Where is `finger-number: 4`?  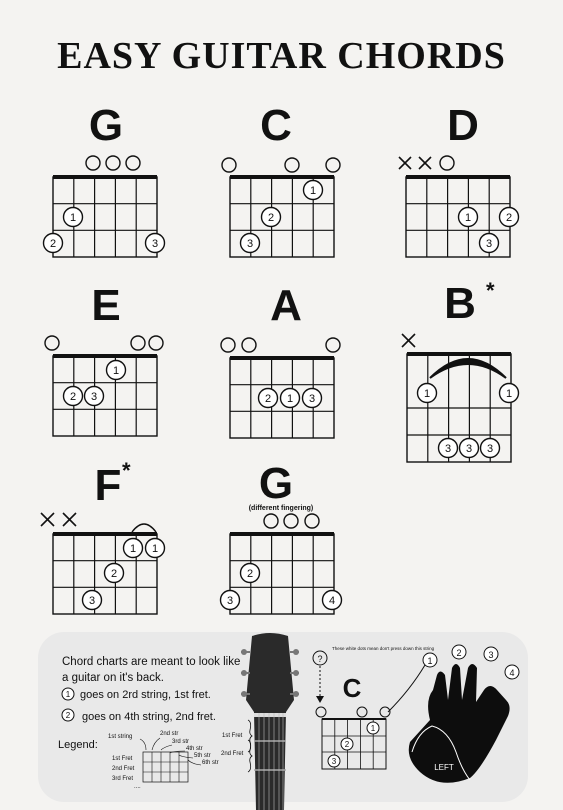
finger-number: 4 is located at coordinates (332, 601).